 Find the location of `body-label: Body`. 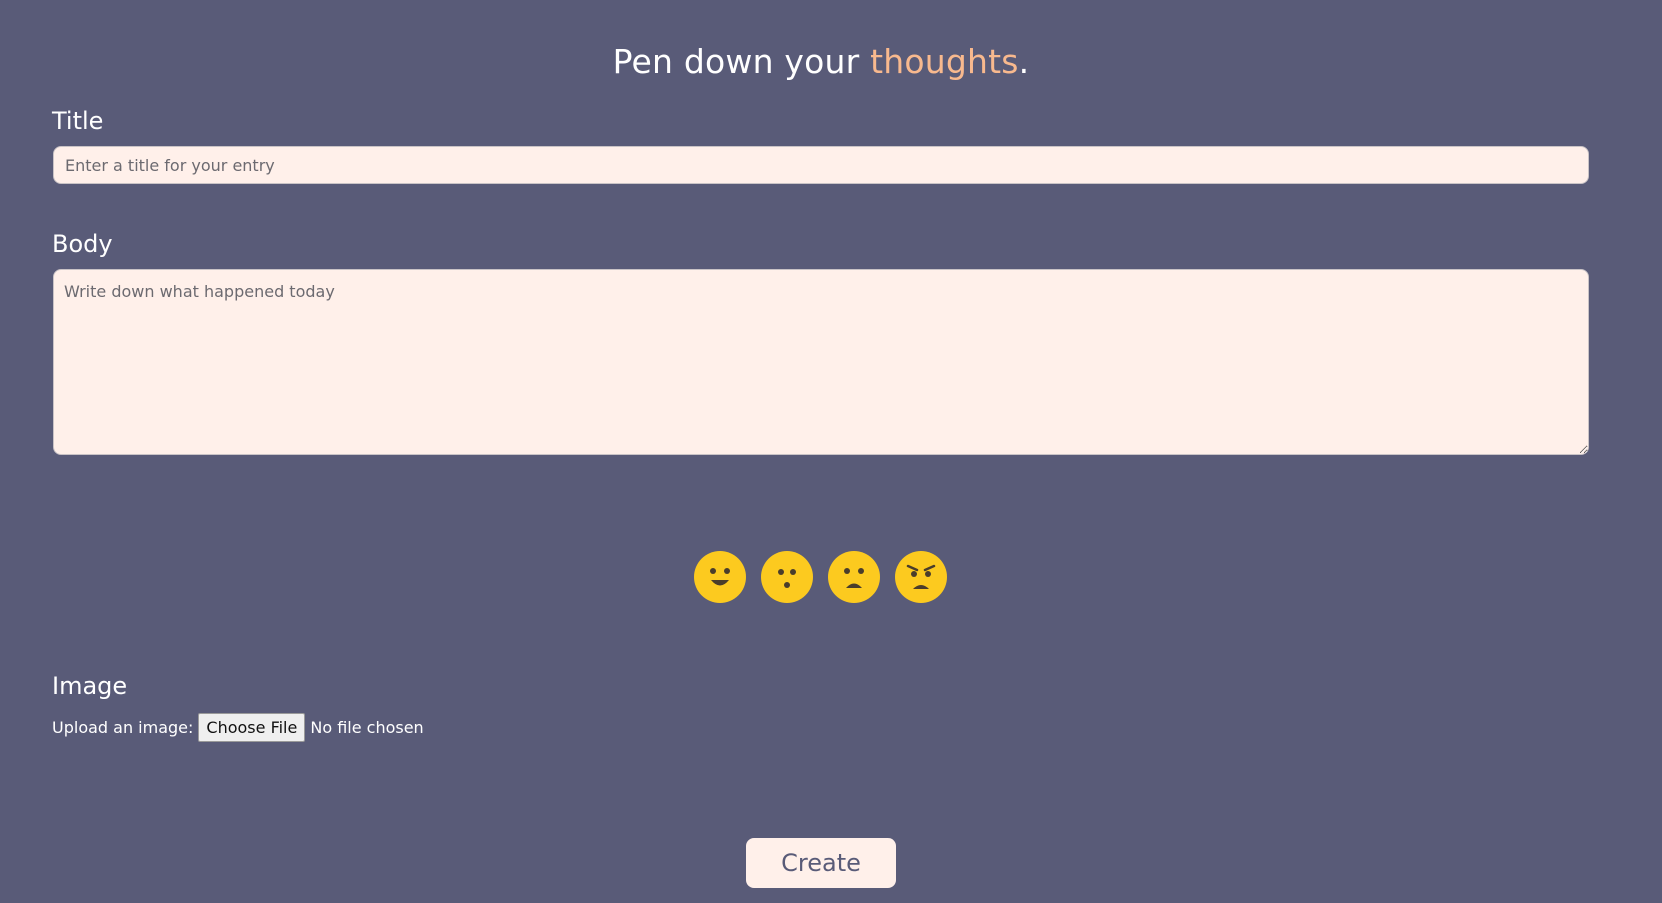

body-label: Body is located at coordinates (82, 244).